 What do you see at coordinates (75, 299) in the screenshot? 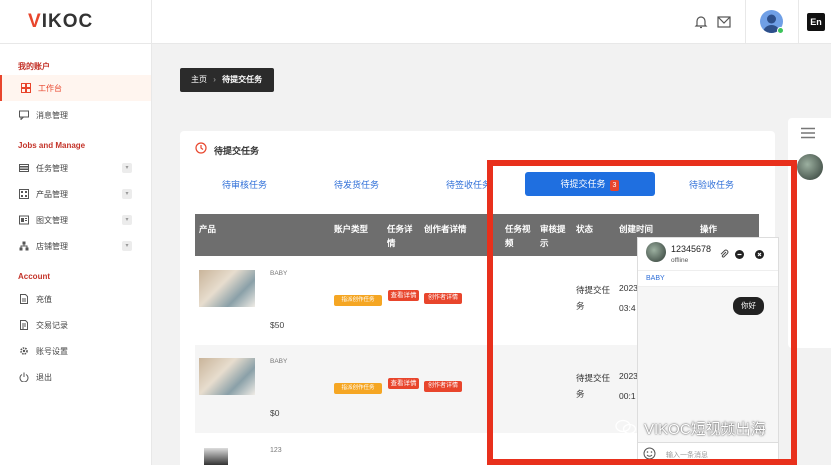
I see `sidebar-item-recharge: 充值` at bounding box center [75, 299].